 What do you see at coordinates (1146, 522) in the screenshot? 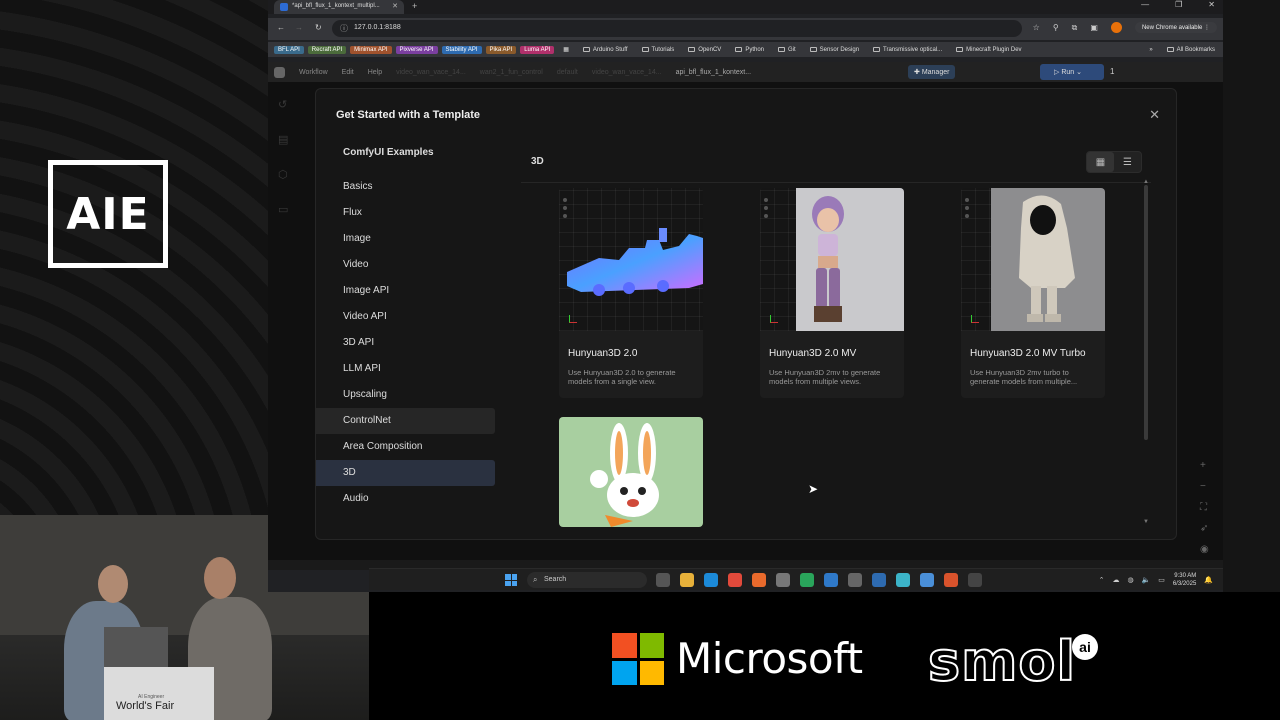
I see `scroll-down-icon: ▼` at bounding box center [1146, 522].